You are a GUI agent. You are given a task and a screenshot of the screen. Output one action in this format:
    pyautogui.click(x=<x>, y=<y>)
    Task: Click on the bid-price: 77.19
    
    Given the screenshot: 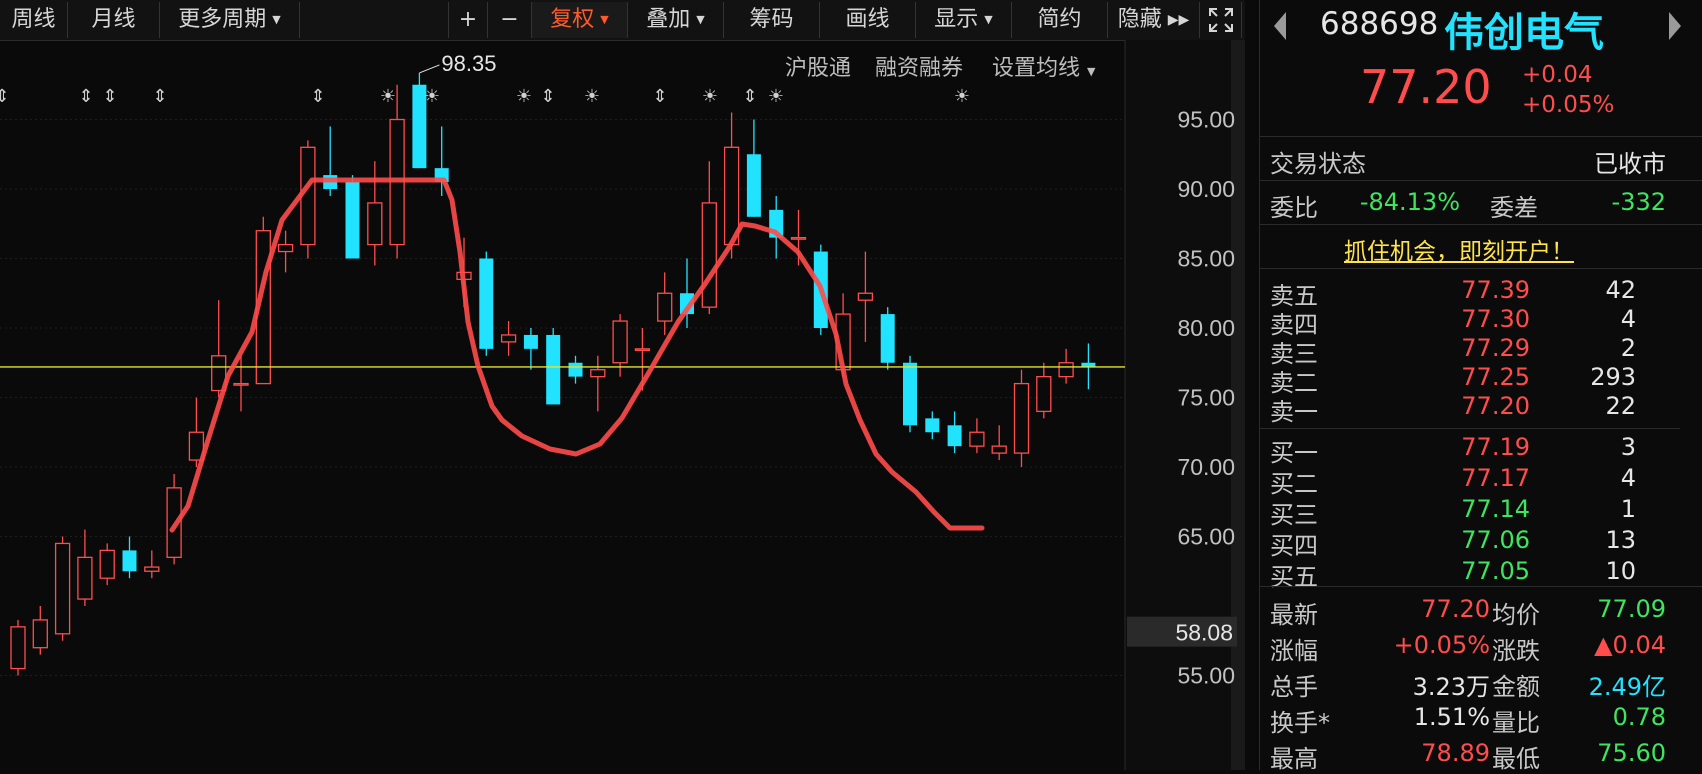 What is the action you would take?
    pyautogui.click(x=1495, y=447)
    